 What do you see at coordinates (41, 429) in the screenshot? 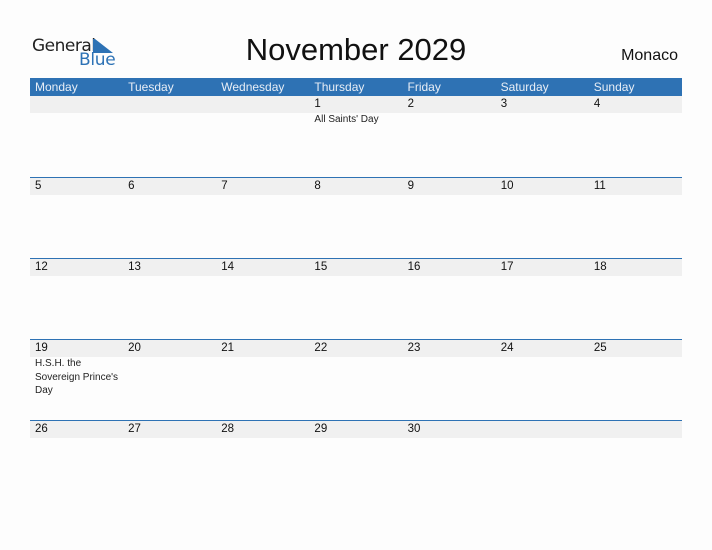
I see `day-number: 26` at bounding box center [41, 429].